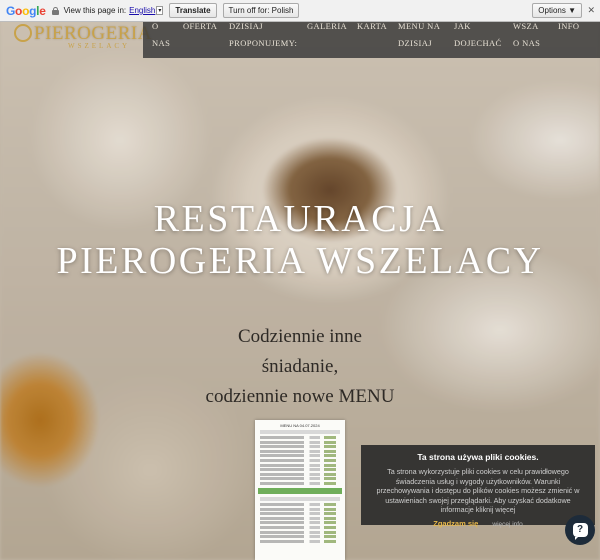 The height and width of the screenshot is (560, 600). Describe the element at coordinates (591, 10) in the screenshot. I see `close-icon: ✕` at that location.